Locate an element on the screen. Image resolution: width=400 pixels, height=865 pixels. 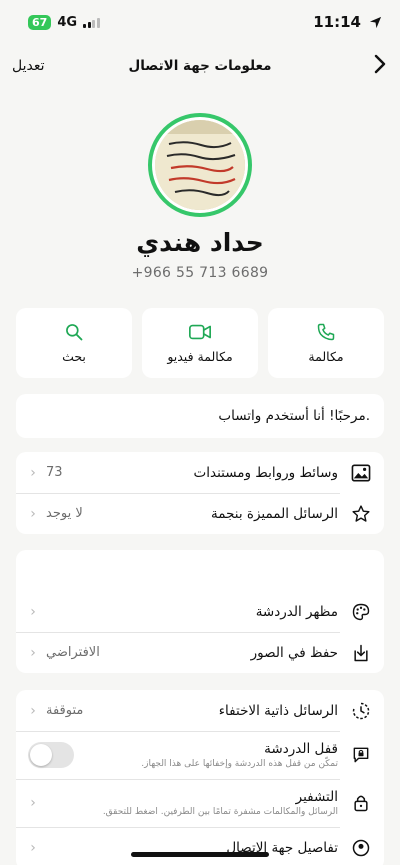
battery-percent: 67 is located at coordinates (40, 22).